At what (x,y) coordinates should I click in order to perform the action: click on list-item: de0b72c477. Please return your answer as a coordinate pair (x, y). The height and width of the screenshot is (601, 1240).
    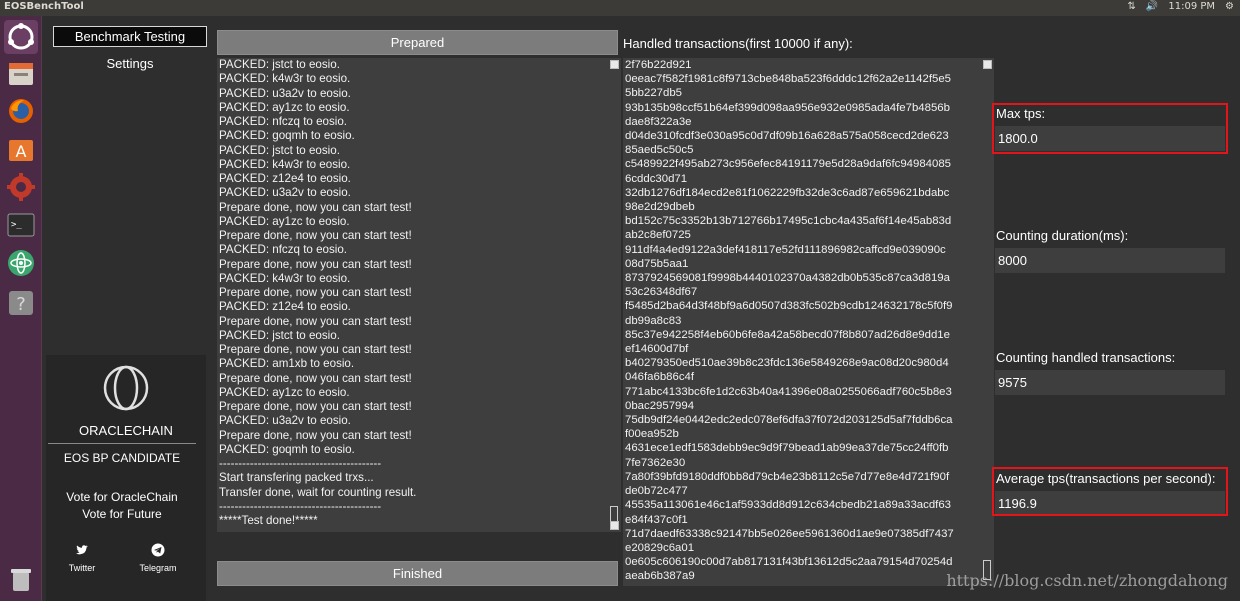
    Looking at the image, I should click on (656, 491).